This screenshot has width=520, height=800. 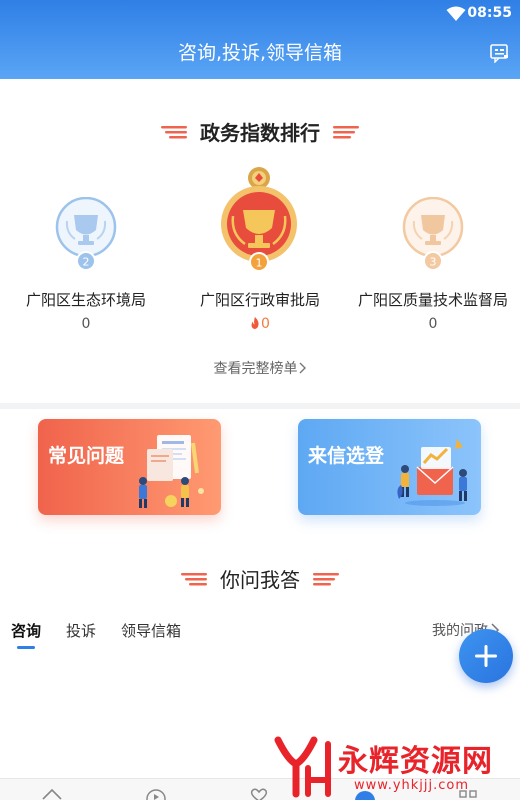 I want to click on ranking-heading: 政务指数排行, so click(x=260, y=131).